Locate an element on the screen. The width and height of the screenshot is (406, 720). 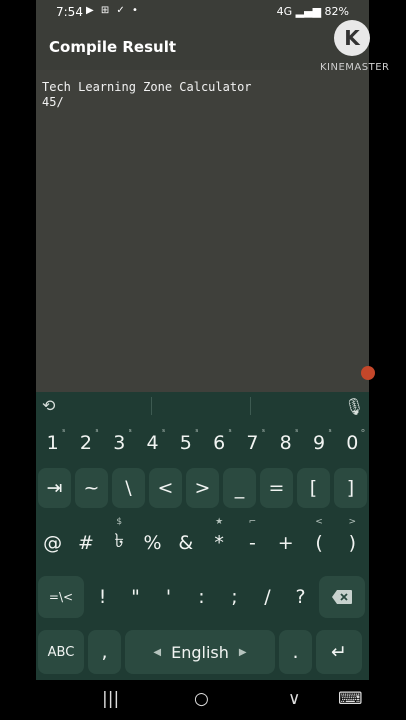
keyboard-row-numbers: 1ˢ 2ˢ 3ˢ 4ˢ 5ˢ 6ˢ 7ˢ 8ˢ 9ˢ 0ᵒ is located at coordinates (202, 443).